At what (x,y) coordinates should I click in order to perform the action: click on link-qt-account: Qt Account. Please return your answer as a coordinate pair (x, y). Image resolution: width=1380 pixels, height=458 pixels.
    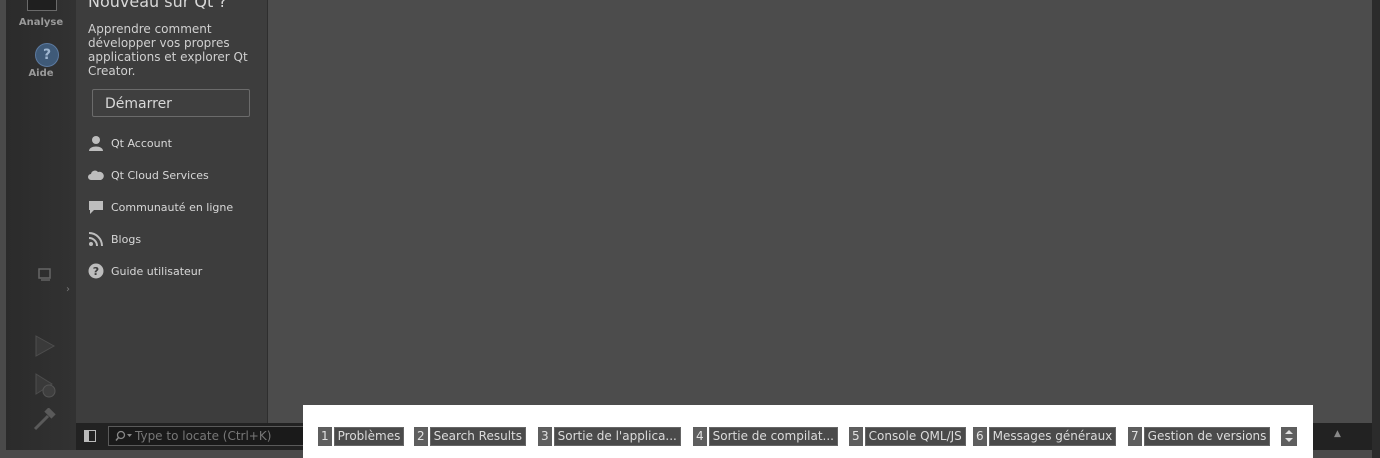
    Looking at the image, I should click on (130, 143).